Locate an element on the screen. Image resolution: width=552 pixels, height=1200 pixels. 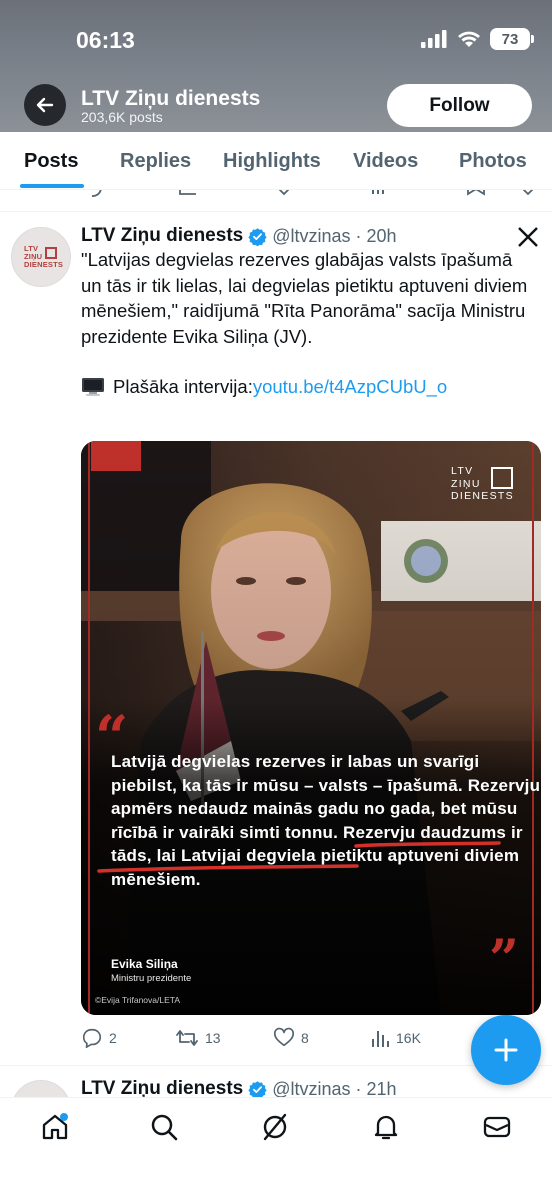
like-icon is located at coordinates (284, 1037).